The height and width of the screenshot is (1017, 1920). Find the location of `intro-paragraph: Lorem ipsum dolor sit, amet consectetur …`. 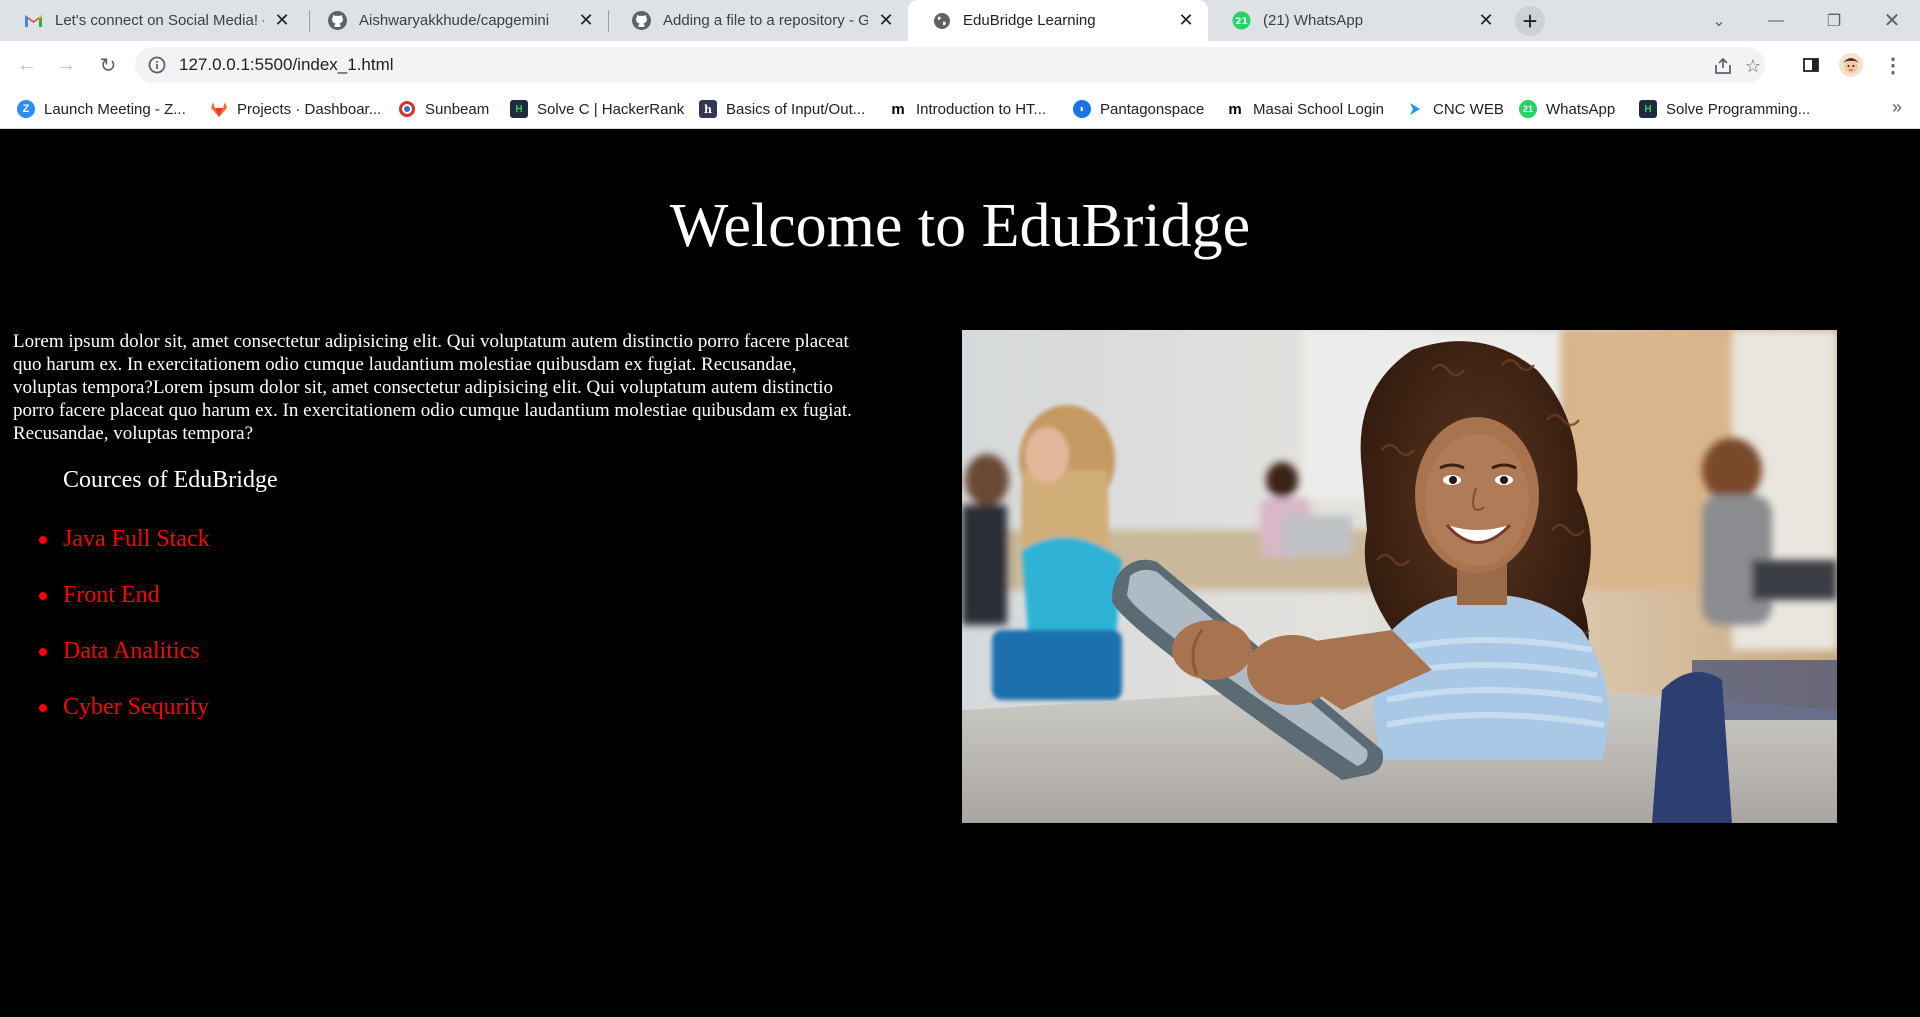

intro-paragraph: Lorem ipsum dolor sit, amet consectetur … is located at coordinates (432, 387).